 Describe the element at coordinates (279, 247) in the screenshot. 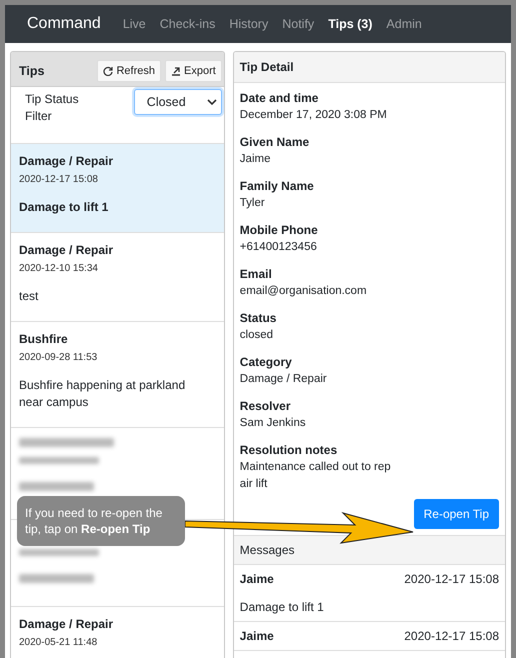

I see `field-value: +61400123456` at that location.